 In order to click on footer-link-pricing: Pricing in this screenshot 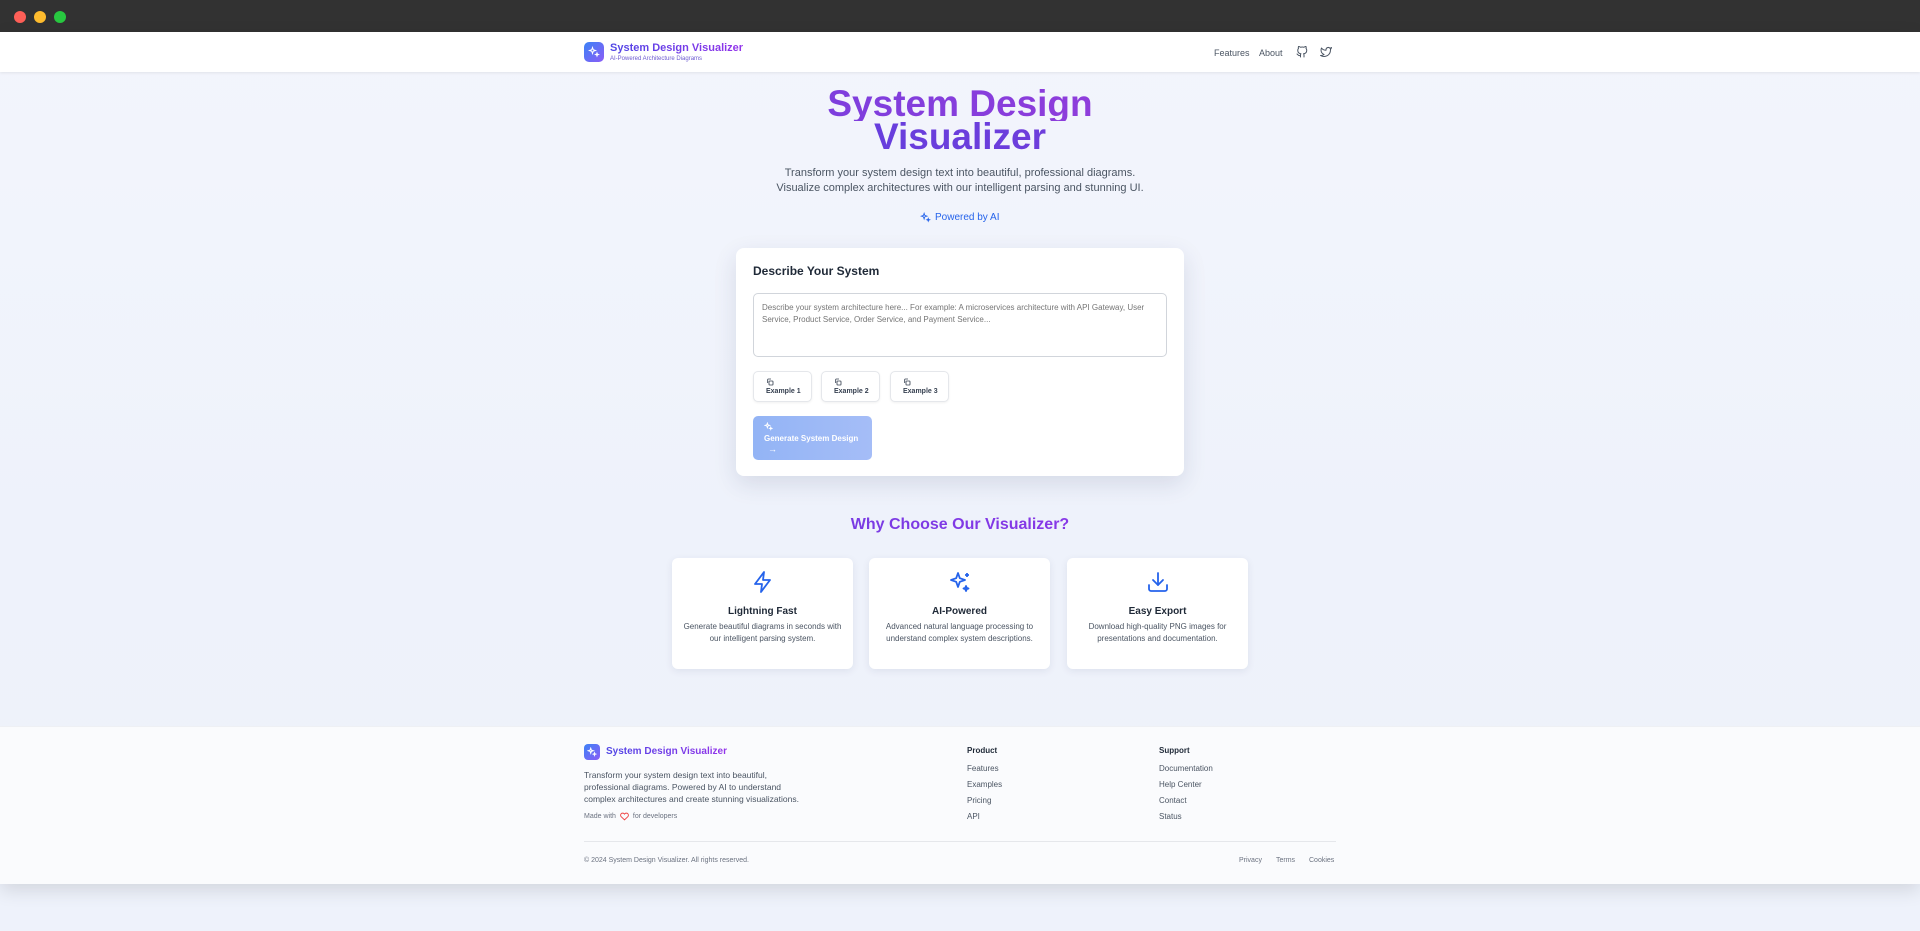, I will do `click(979, 800)`.